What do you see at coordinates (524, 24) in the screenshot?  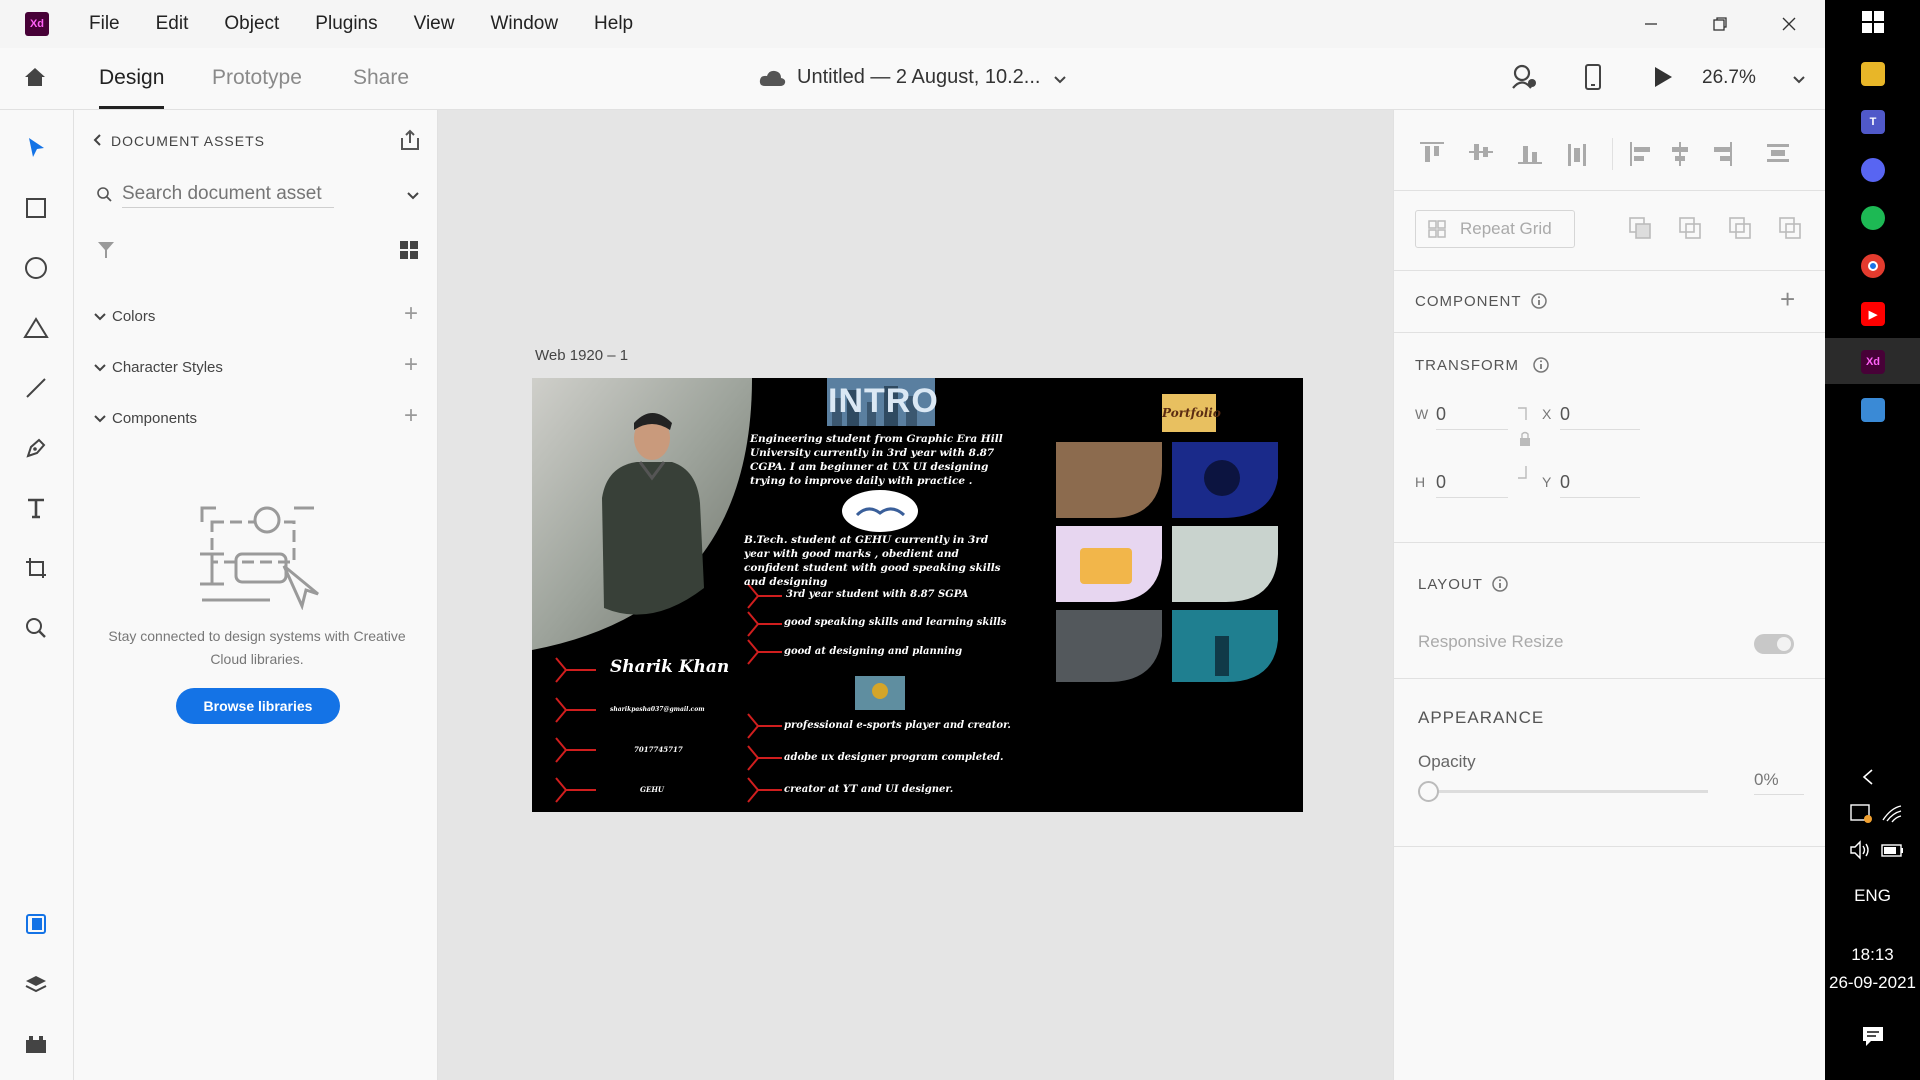 I see `menu-window: Window` at bounding box center [524, 24].